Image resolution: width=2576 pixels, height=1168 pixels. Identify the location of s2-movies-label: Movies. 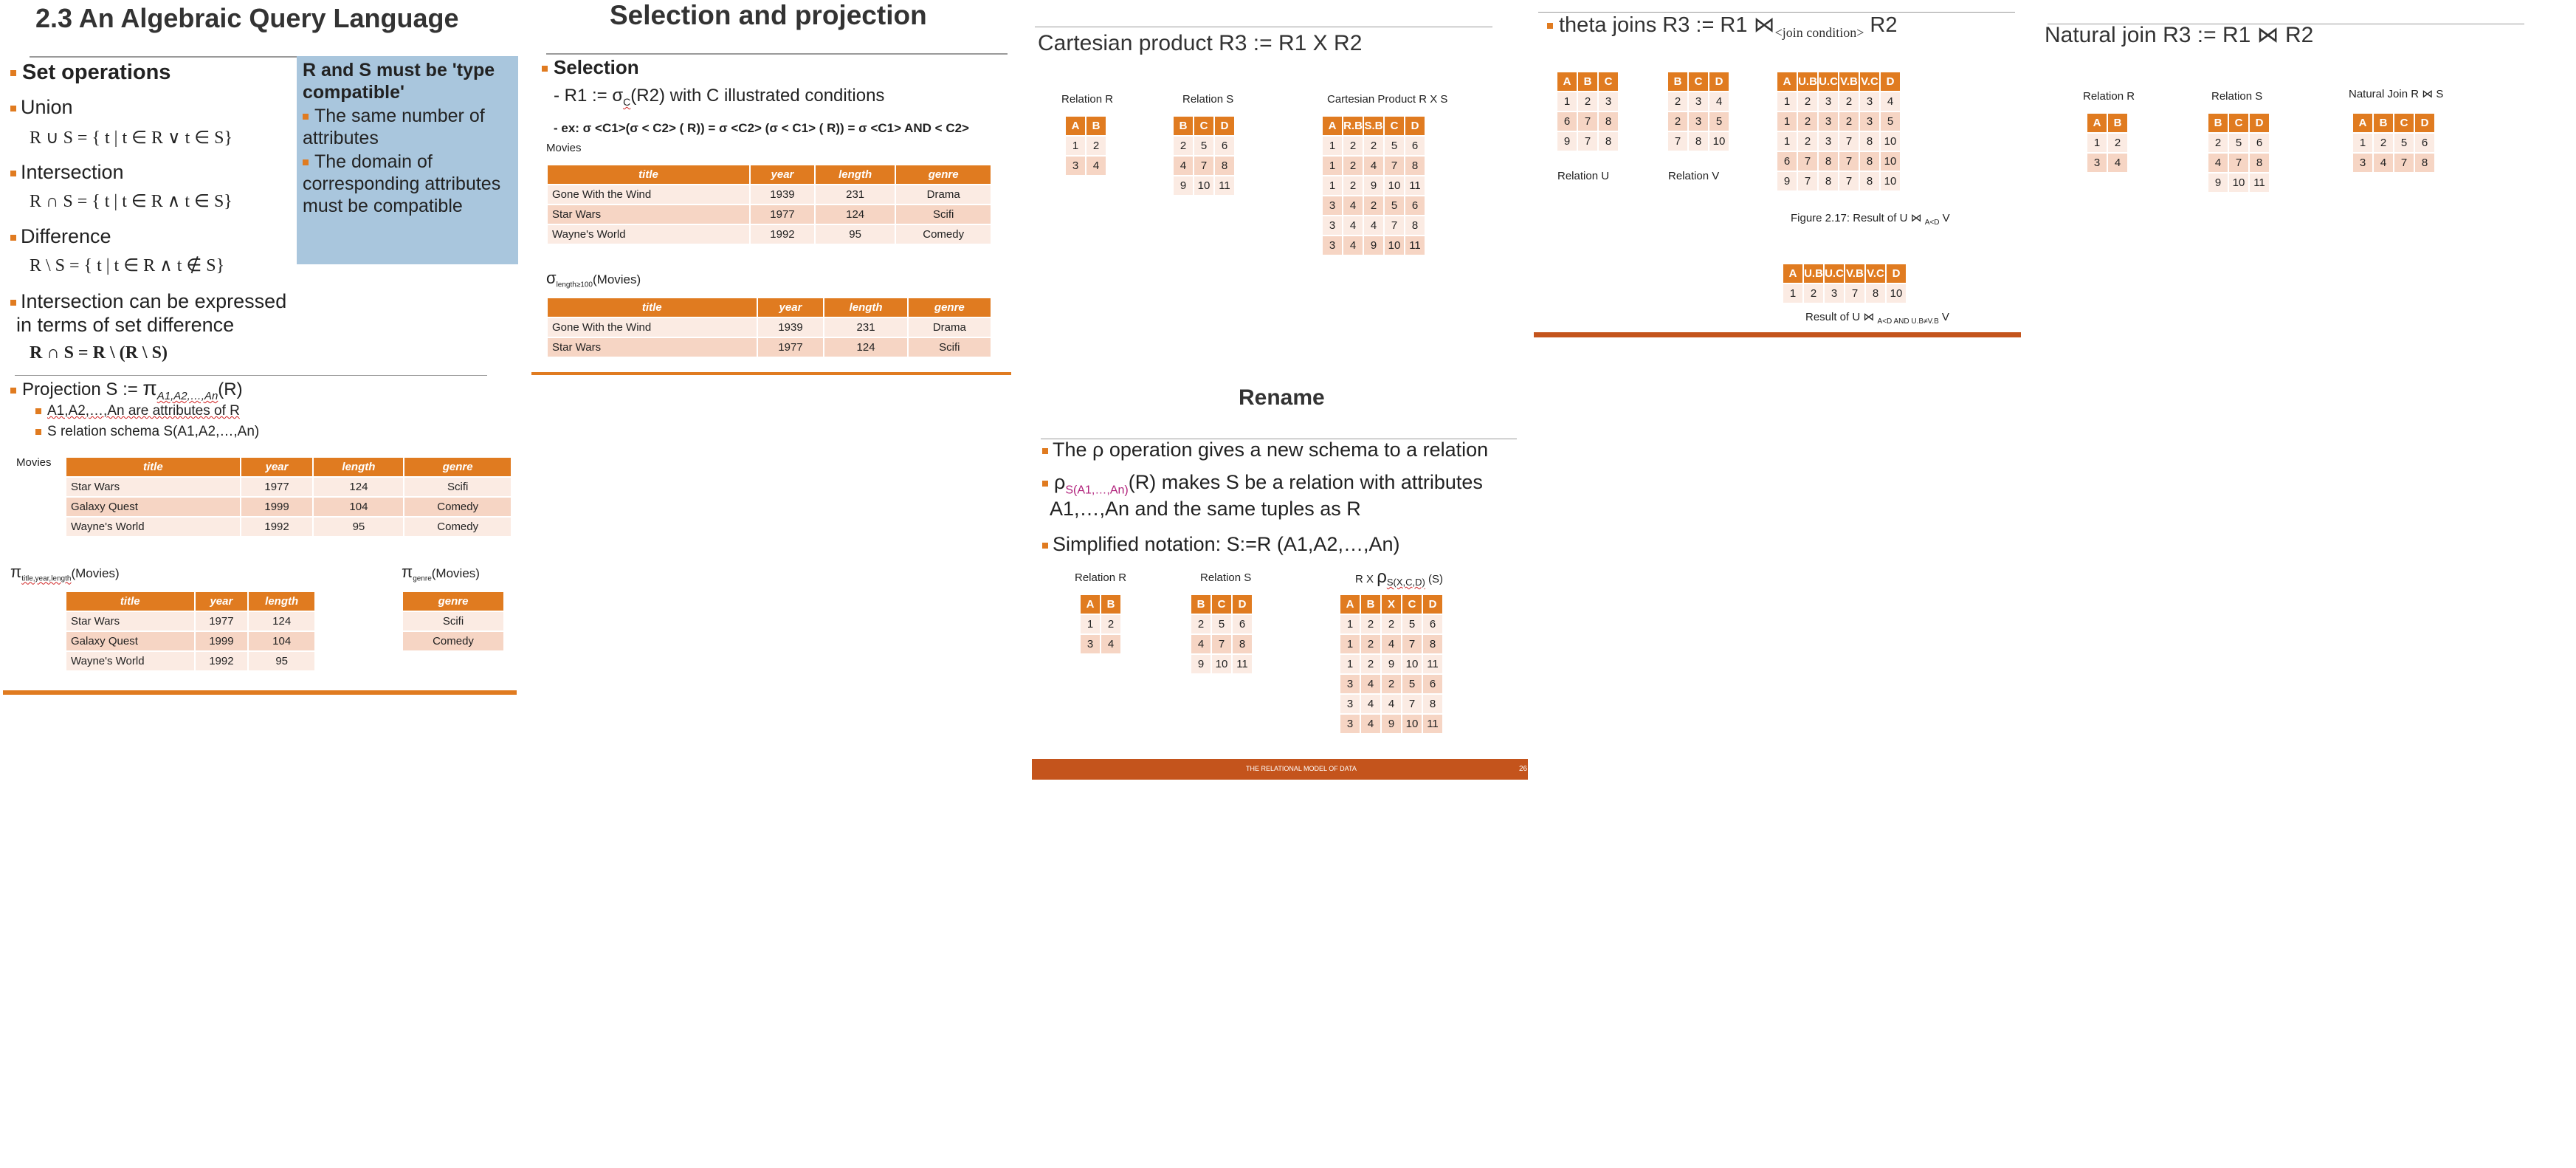
(564, 148).